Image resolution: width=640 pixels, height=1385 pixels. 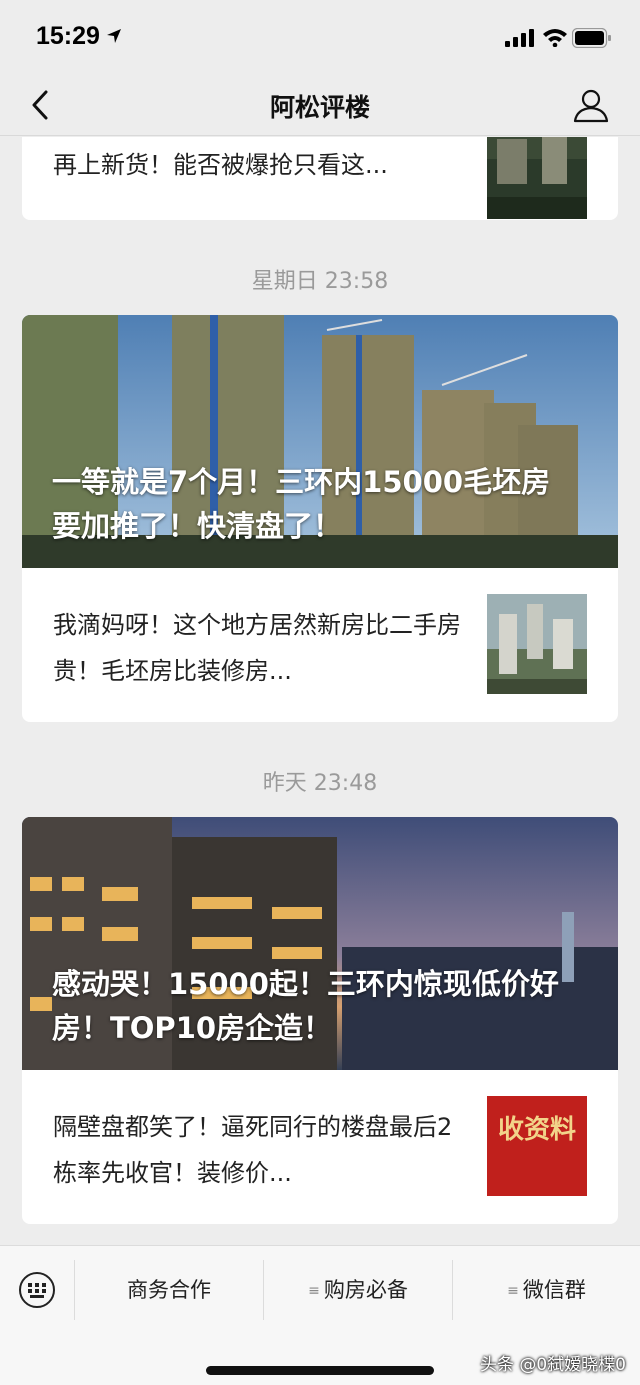 What do you see at coordinates (37, 1290) in the screenshot?
I see `keyboard-icon` at bounding box center [37, 1290].